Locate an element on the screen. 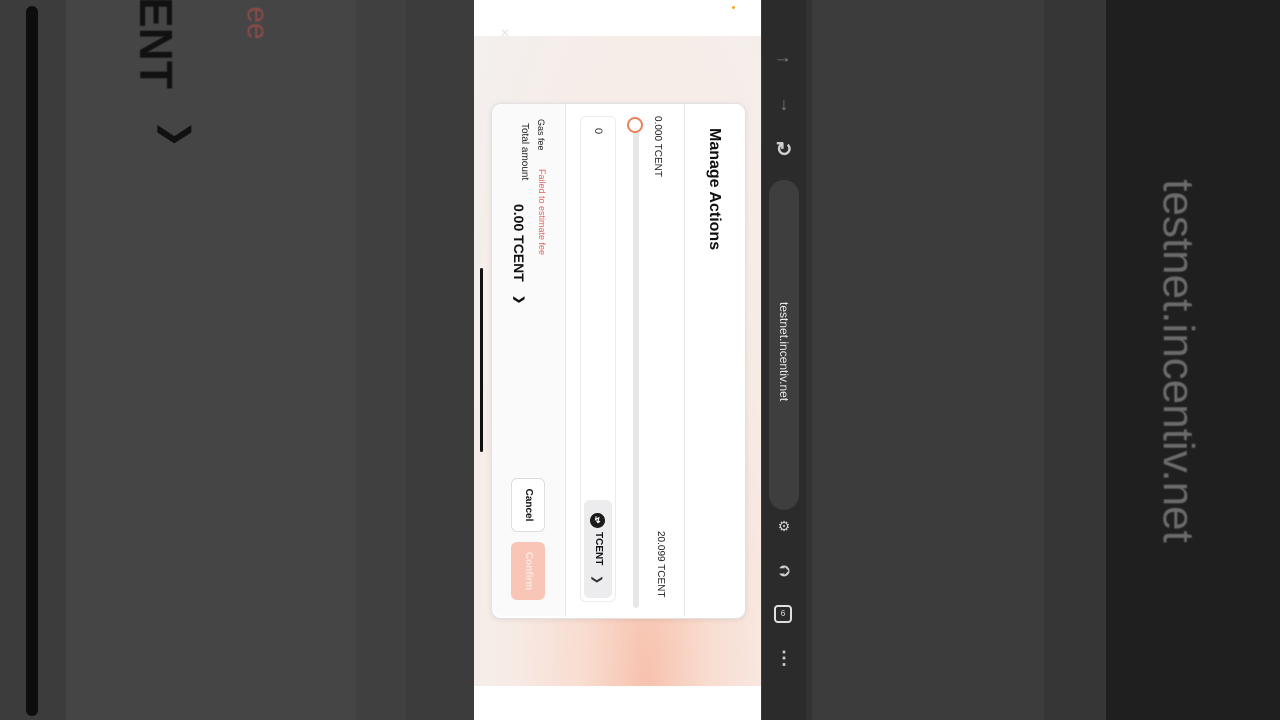  background-chevron-icon: ❯ is located at coordinates (176, 134).